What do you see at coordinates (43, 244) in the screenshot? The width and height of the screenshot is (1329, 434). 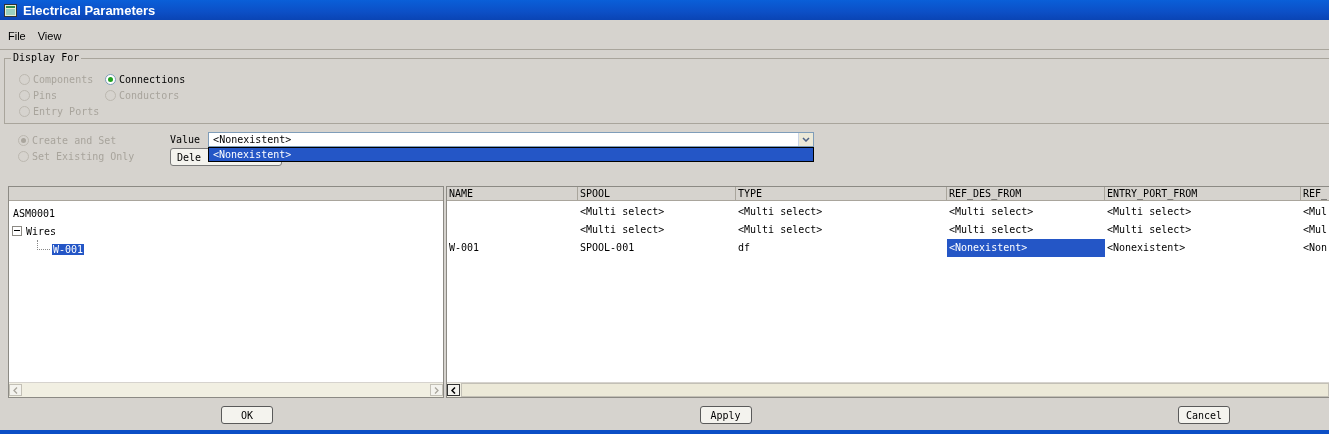 I see `tree-line` at bounding box center [43, 244].